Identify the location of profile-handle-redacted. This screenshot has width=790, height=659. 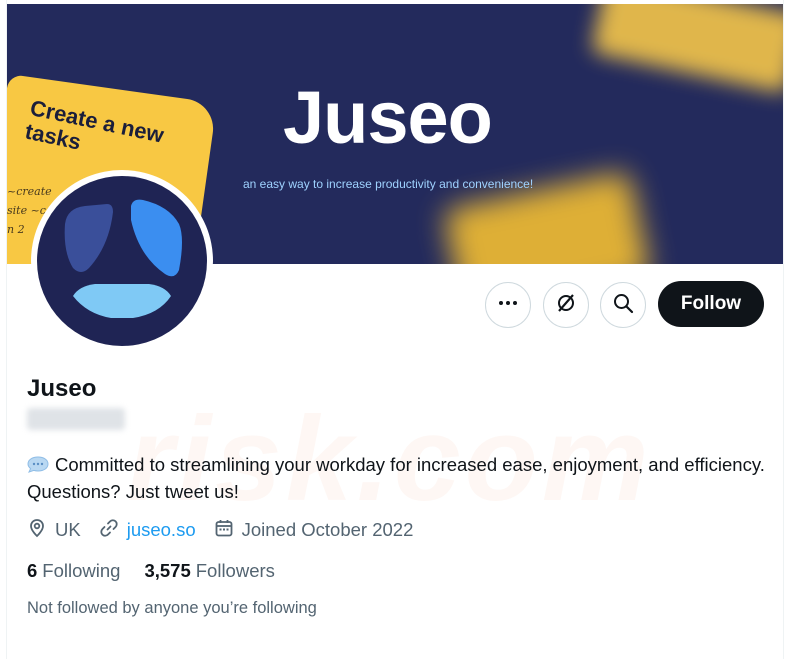
(76, 419).